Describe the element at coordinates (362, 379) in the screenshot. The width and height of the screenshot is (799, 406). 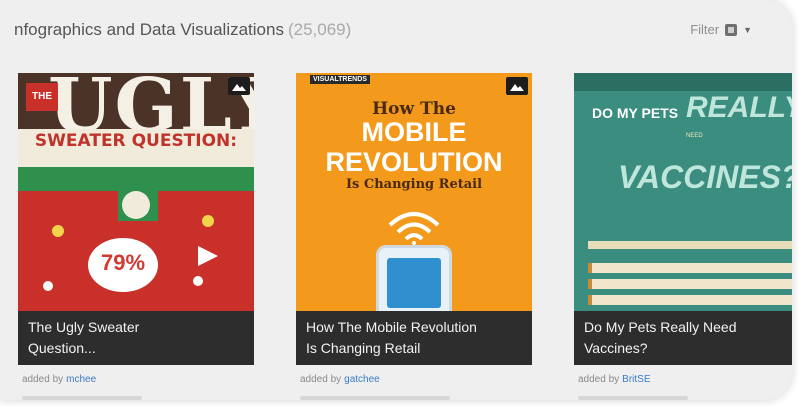
I see `author-link: gatchee` at that location.